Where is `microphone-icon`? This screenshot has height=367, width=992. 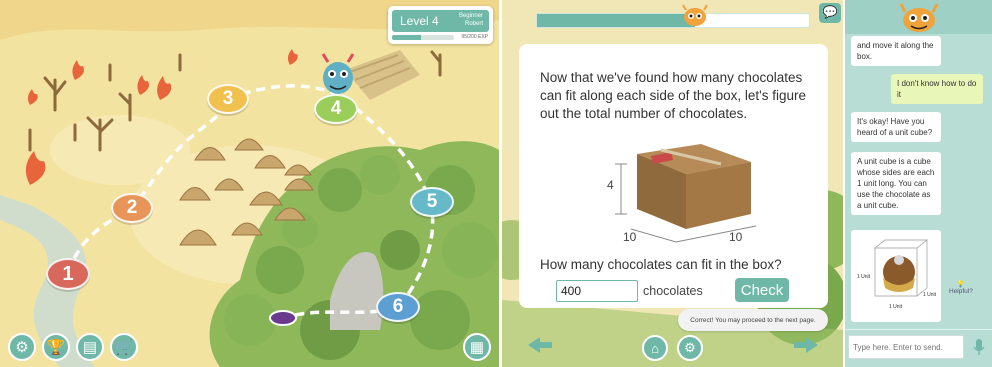 microphone-icon is located at coordinates (979, 347).